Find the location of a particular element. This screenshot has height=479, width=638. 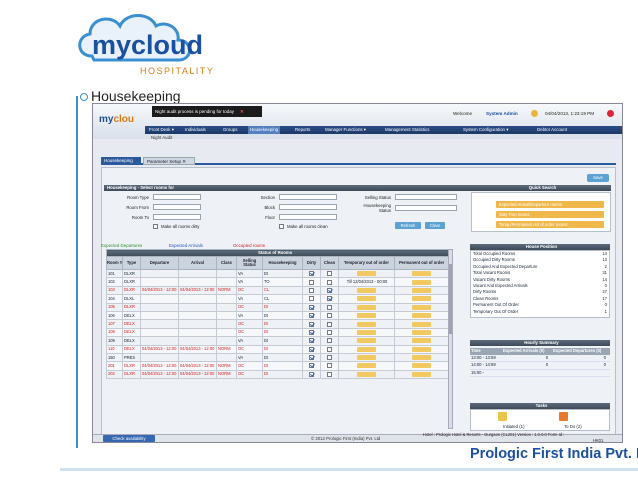

menu-manager-functions: Manager Functions ▾ is located at coordinates (345, 130).